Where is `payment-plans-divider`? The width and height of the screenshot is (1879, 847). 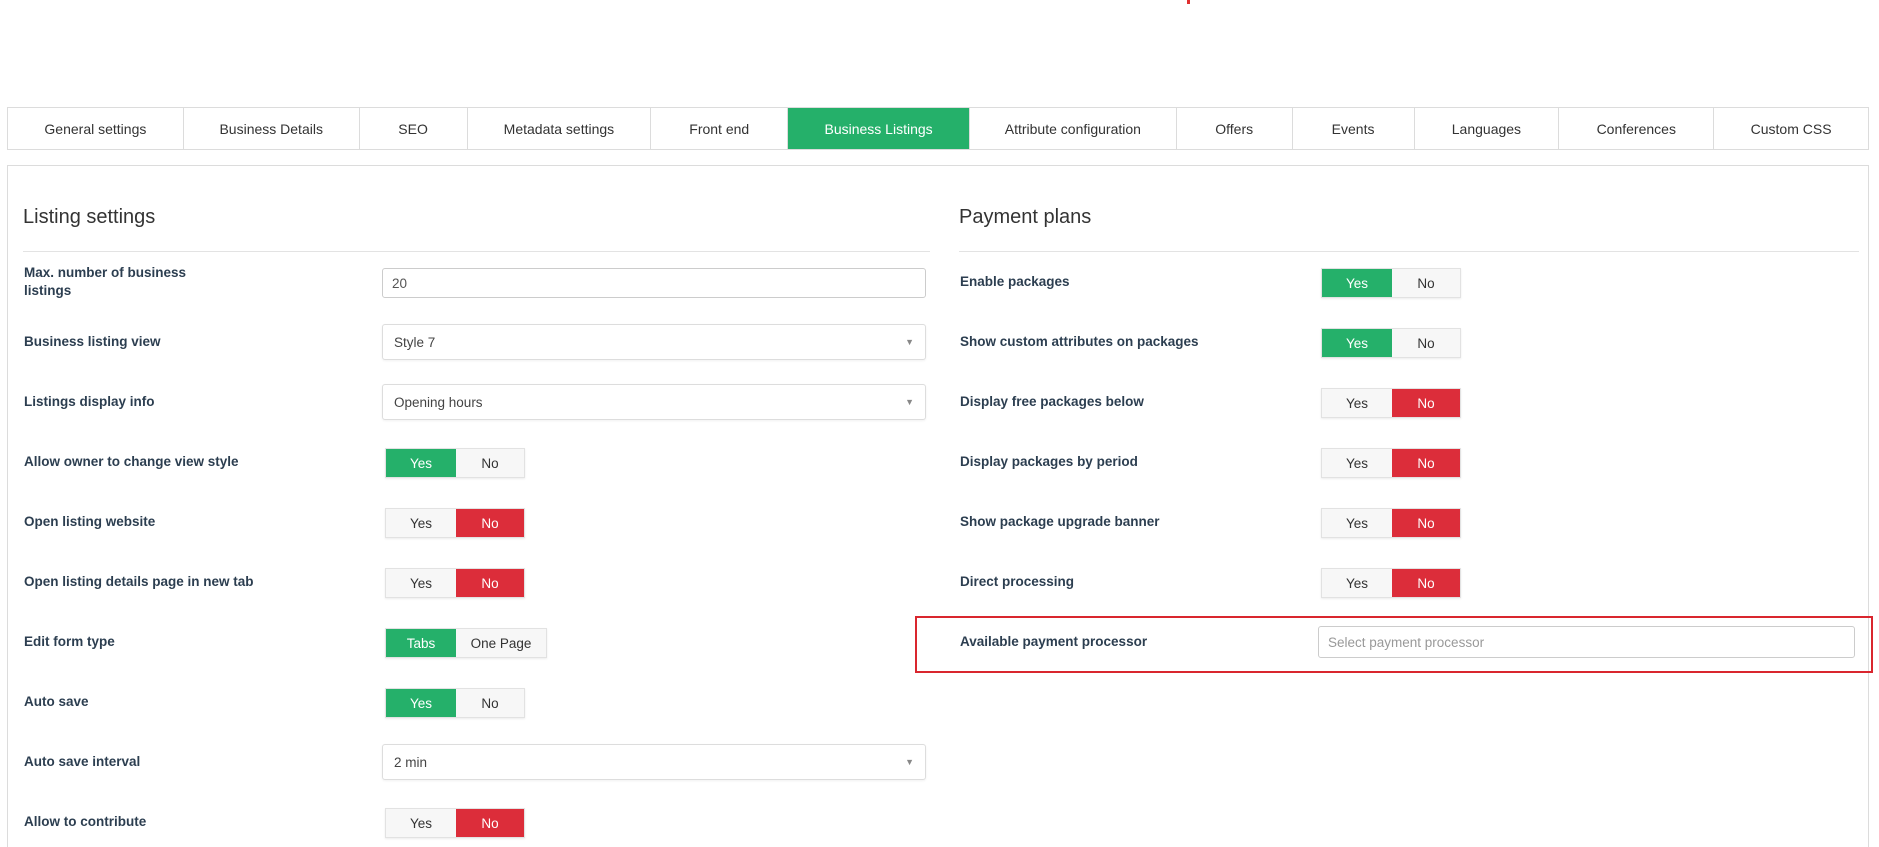
payment-plans-divider is located at coordinates (1409, 251).